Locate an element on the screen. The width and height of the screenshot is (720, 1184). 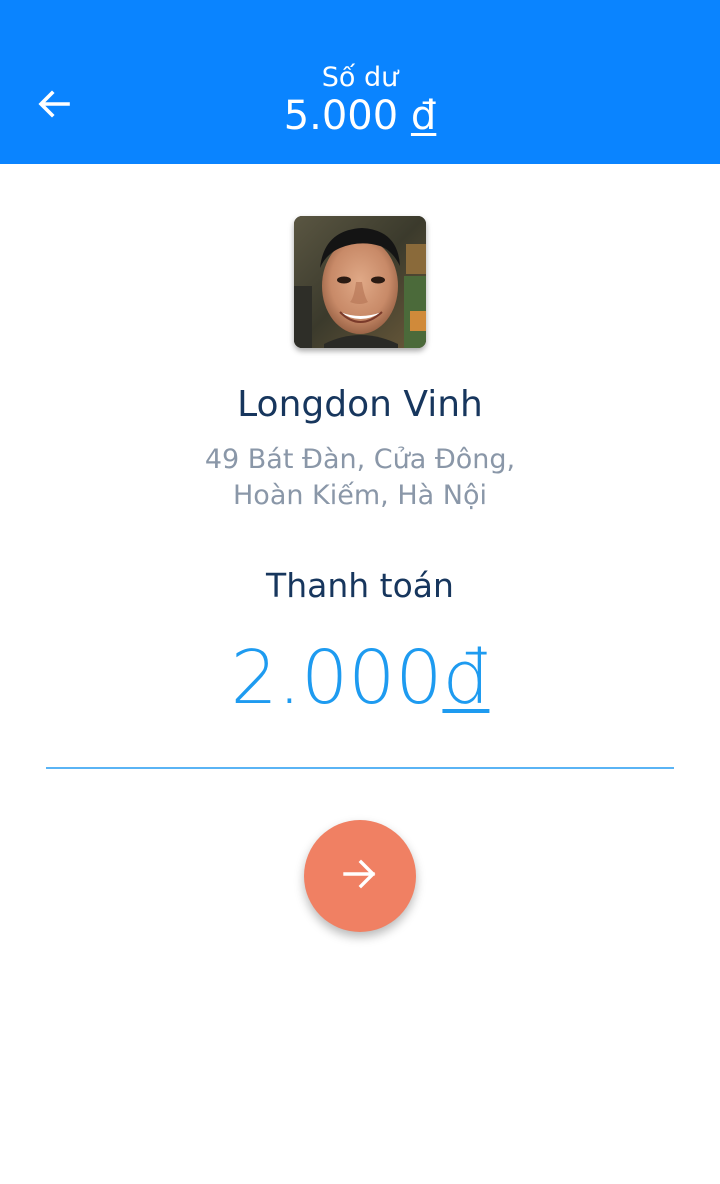
amount-input: 2.000đ is located at coordinates (360, 678).